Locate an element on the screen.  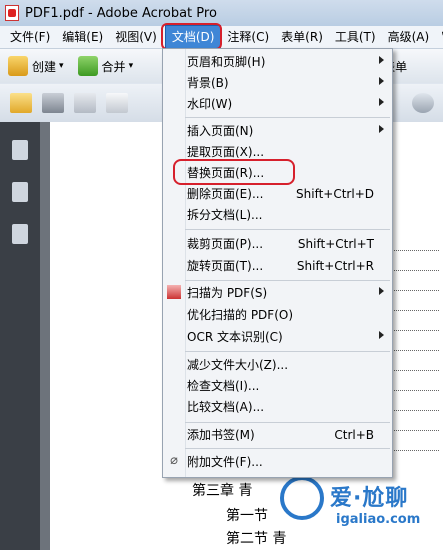
menu-item-shortcut: Ctrl+B is located at coordinates (354, 434).